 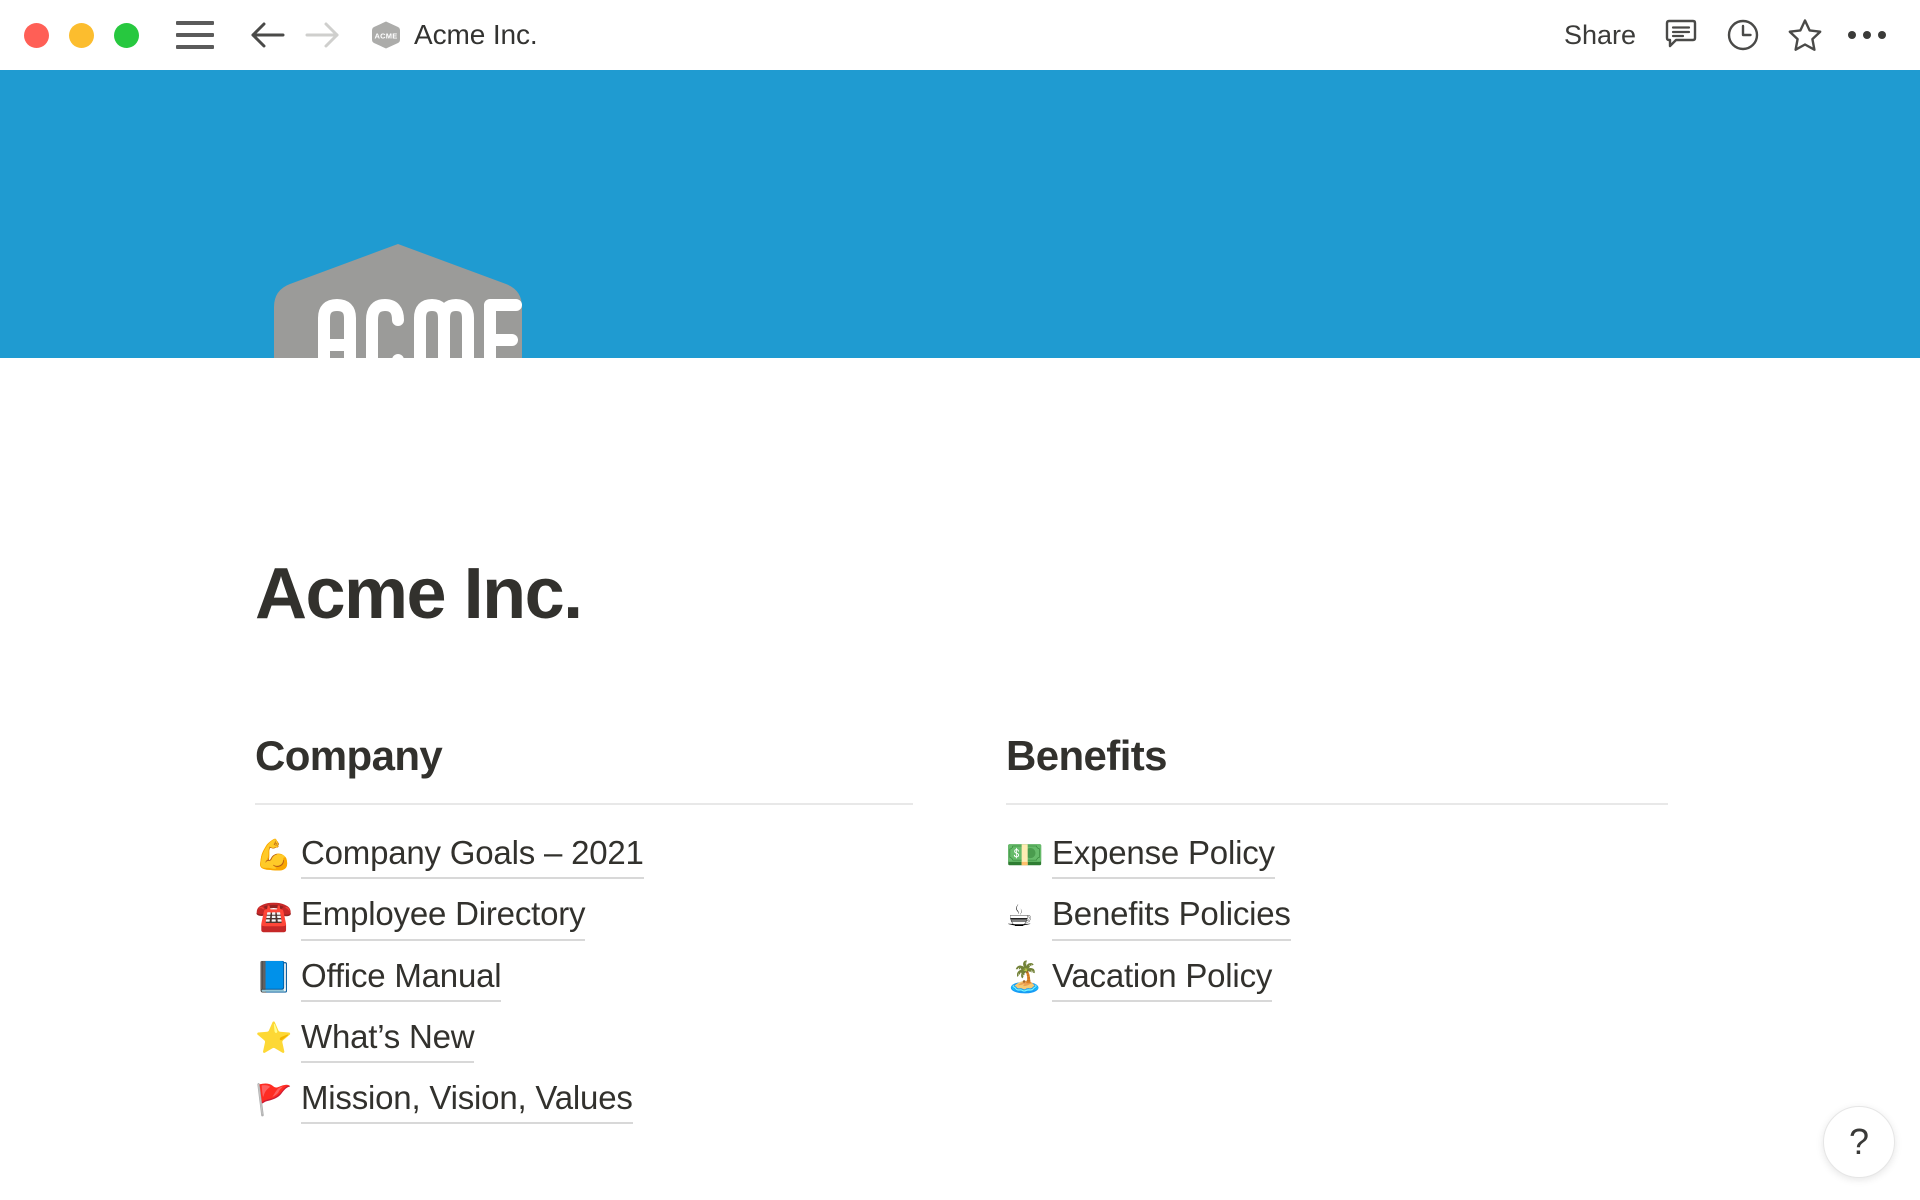 What do you see at coordinates (323, 35) in the screenshot?
I see `arrow-right-icon` at bounding box center [323, 35].